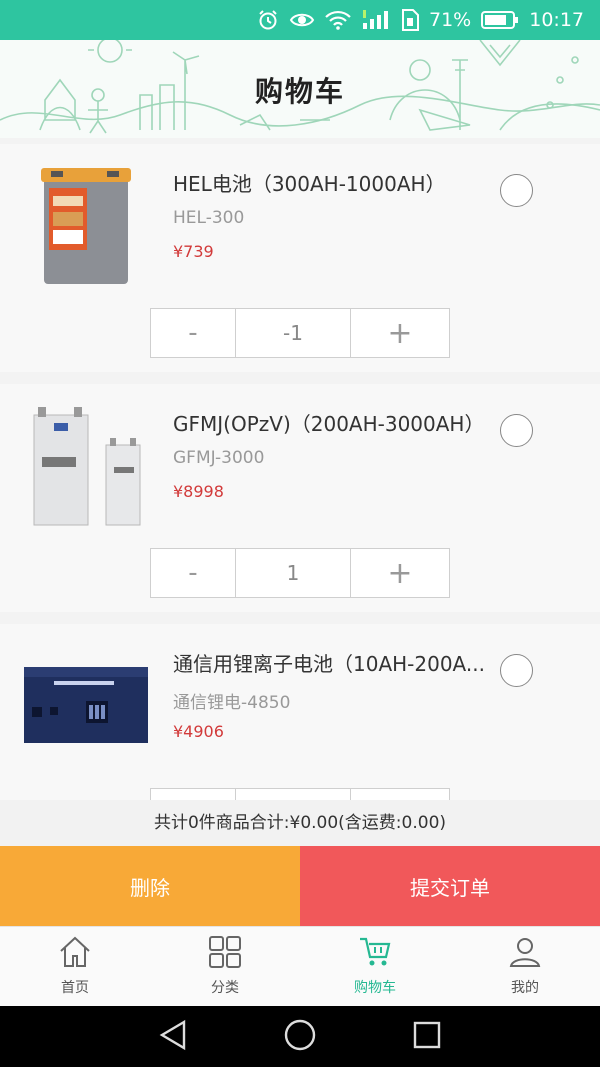 This screenshot has width=600, height=1067. What do you see at coordinates (193, 251) in the screenshot?
I see `product-price: ¥739` at bounding box center [193, 251].